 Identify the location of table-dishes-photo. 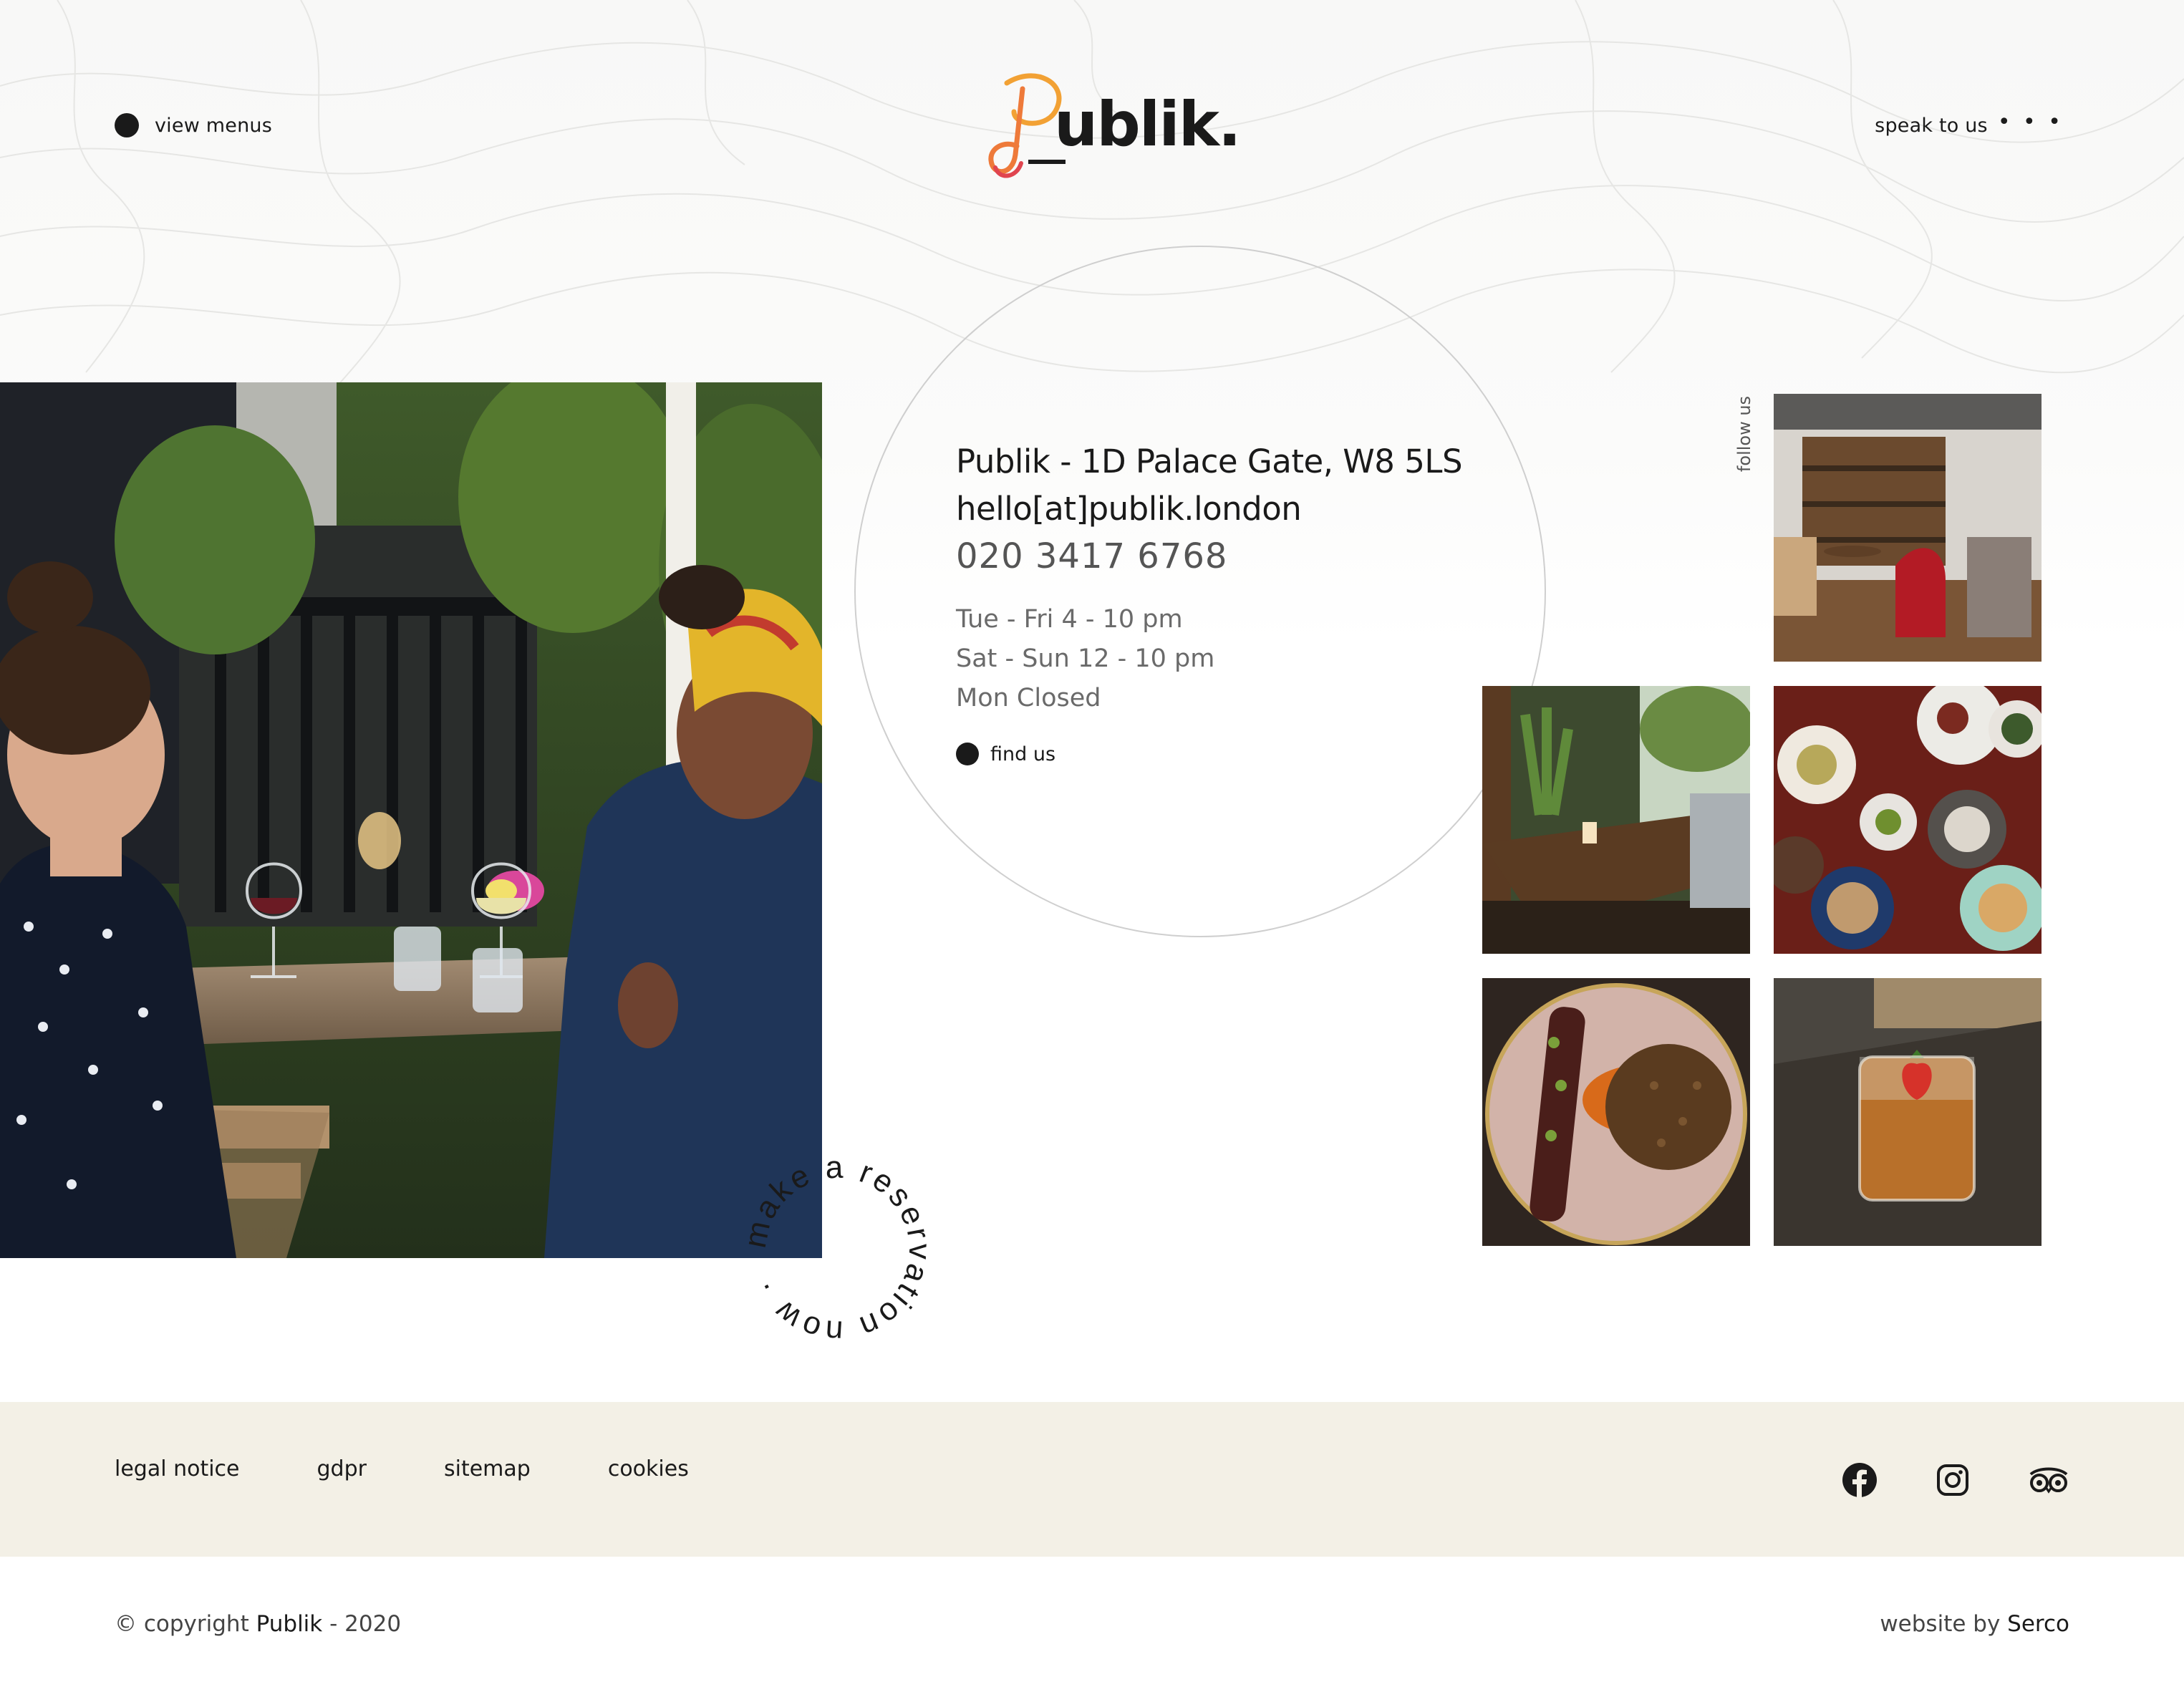
(1908, 820).